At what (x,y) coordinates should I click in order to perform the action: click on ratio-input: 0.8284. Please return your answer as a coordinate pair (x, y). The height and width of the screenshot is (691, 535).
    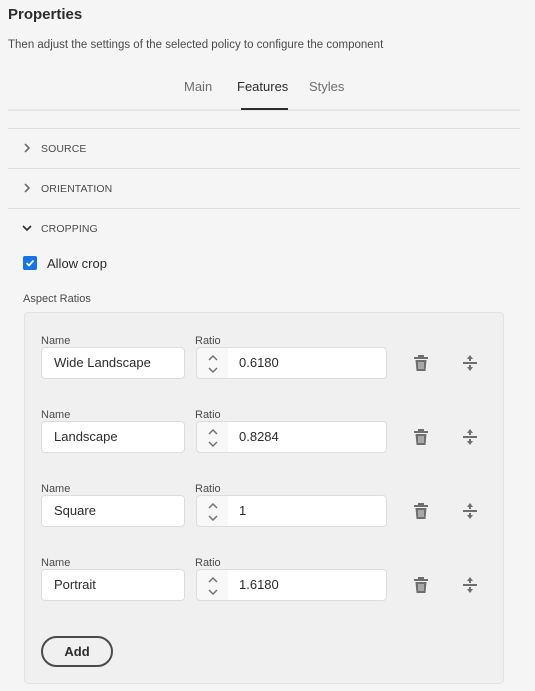
    Looking at the image, I should click on (307, 437).